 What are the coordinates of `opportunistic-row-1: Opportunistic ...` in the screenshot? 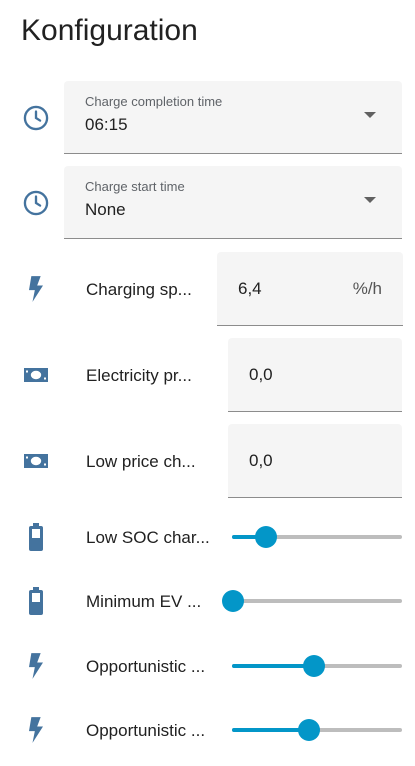 It's located at (207, 666).